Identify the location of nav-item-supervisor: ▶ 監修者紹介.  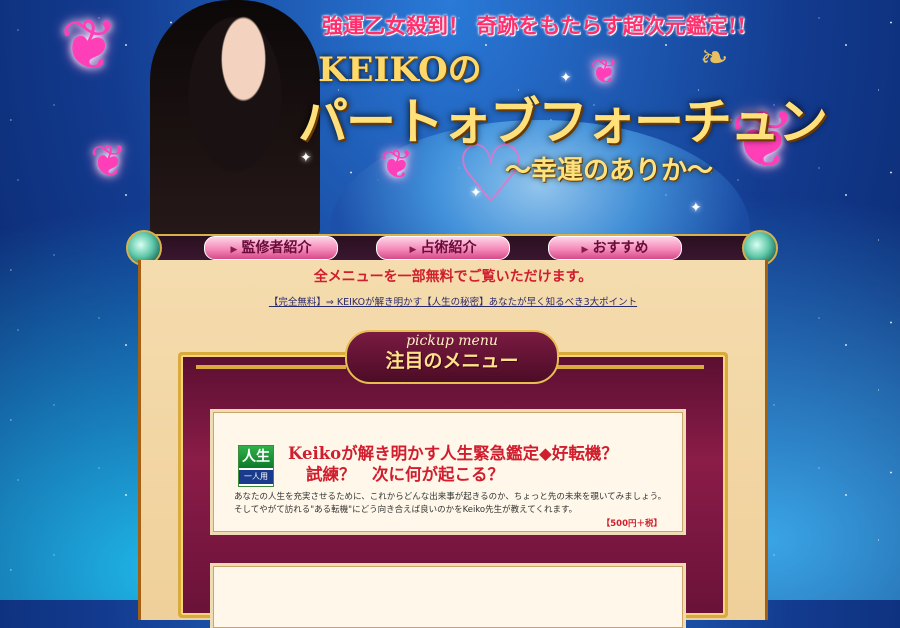
(271, 248).